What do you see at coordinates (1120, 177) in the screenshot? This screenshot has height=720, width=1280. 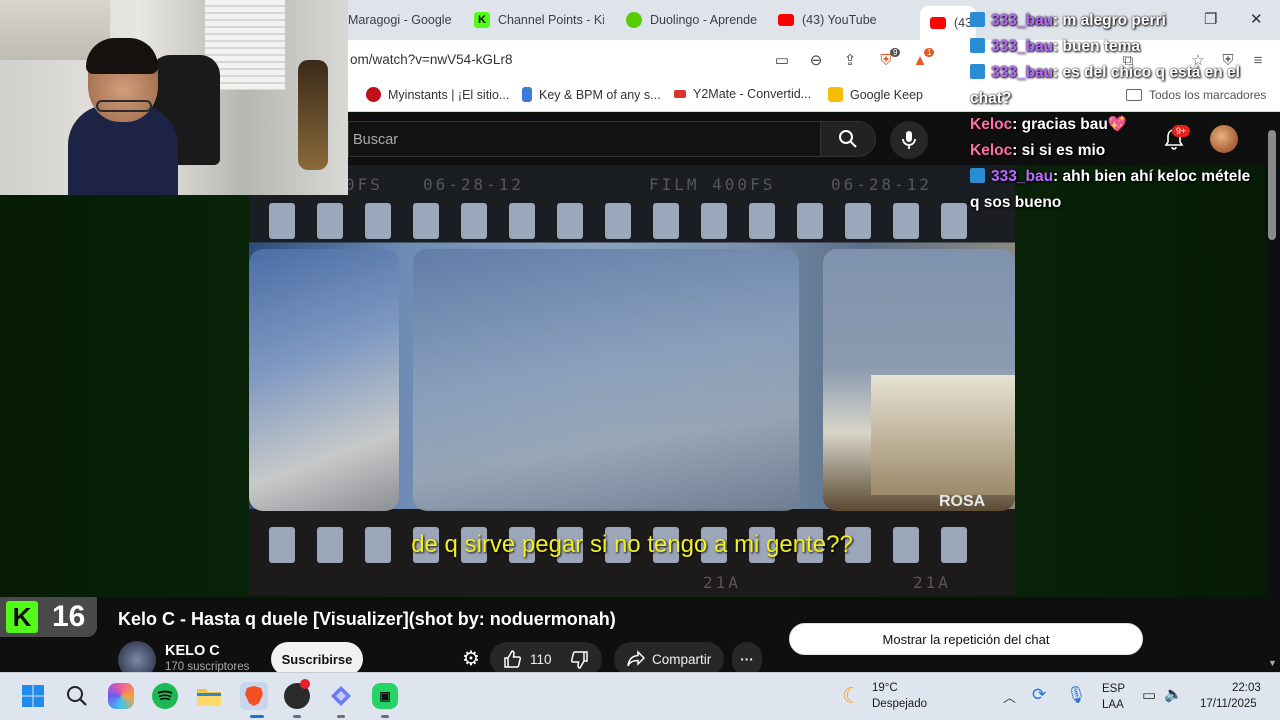 I see `chat-message: 333_bau: ahh bien ahí keloc métele` at bounding box center [1120, 177].